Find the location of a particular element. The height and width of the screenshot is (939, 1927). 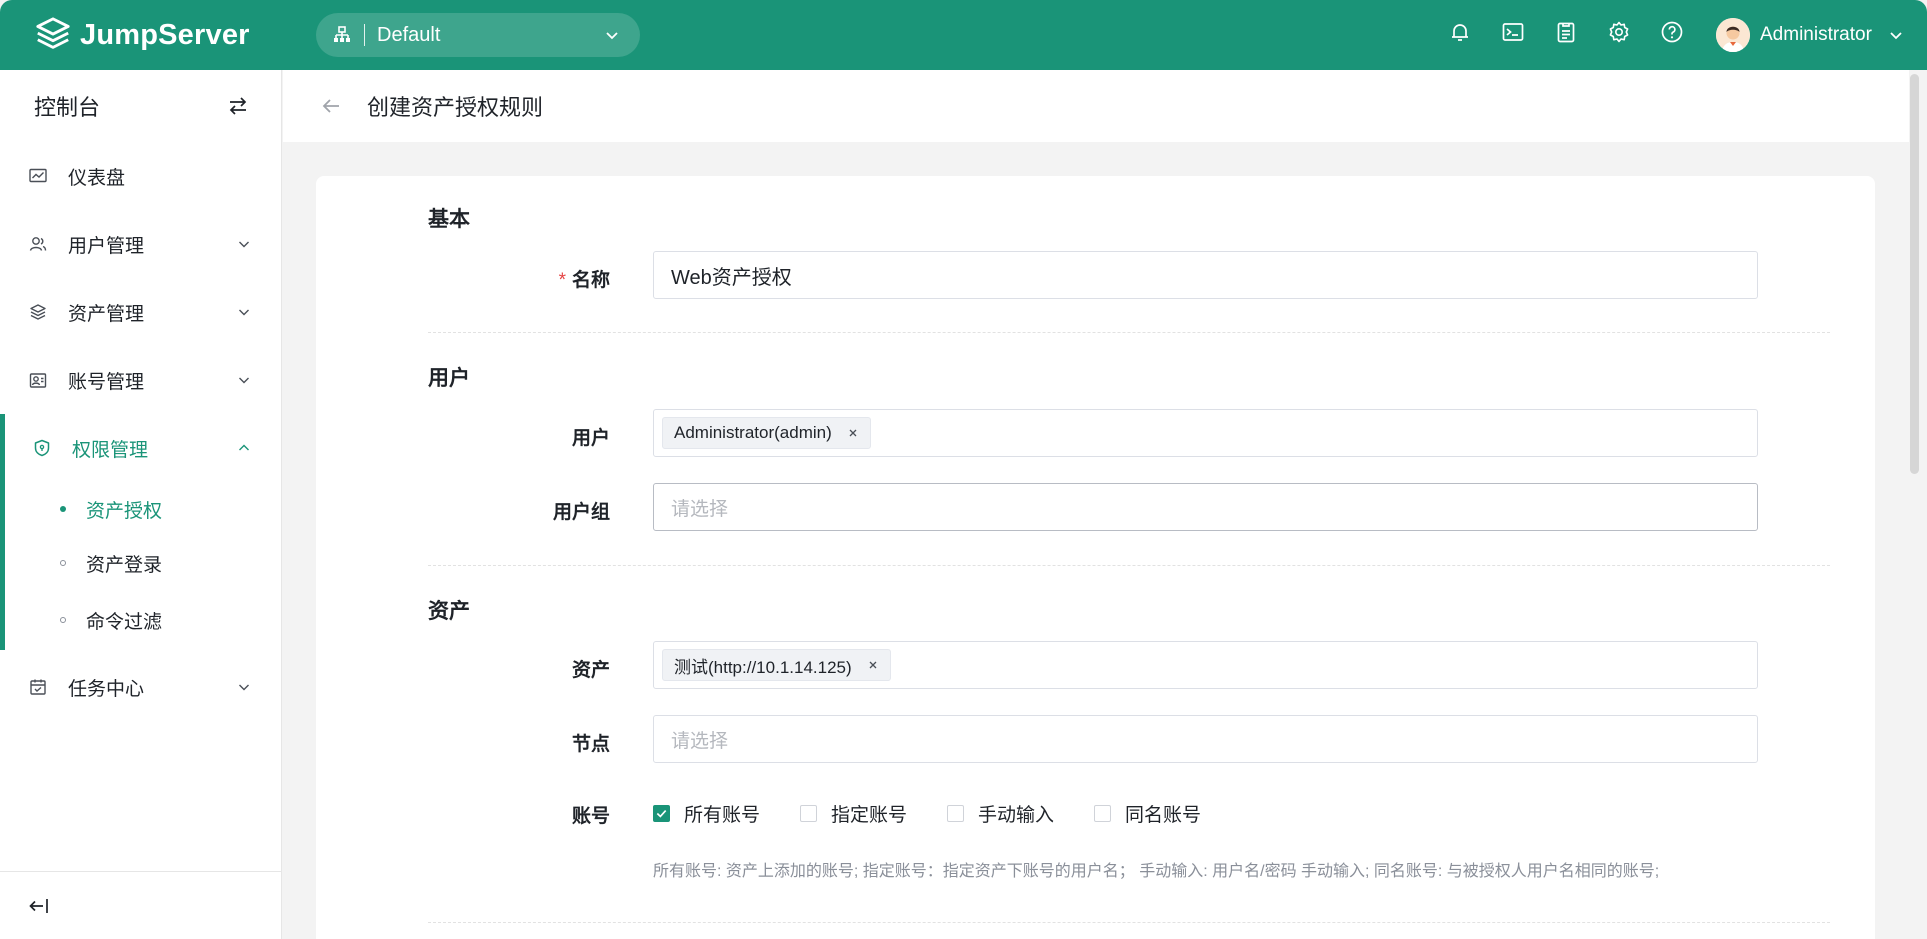

brand-name: JumpServer is located at coordinates (165, 34).